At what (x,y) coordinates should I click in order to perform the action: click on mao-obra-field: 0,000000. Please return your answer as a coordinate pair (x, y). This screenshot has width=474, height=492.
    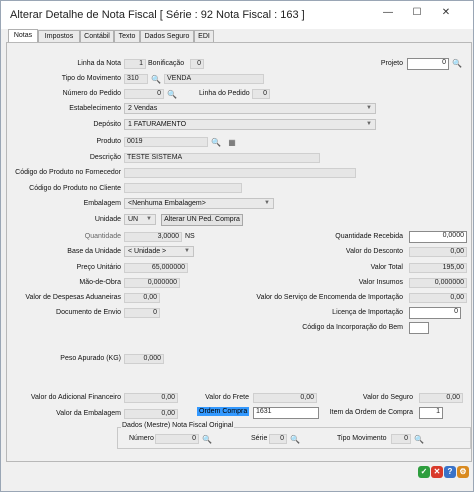
    Looking at the image, I should click on (152, 283).